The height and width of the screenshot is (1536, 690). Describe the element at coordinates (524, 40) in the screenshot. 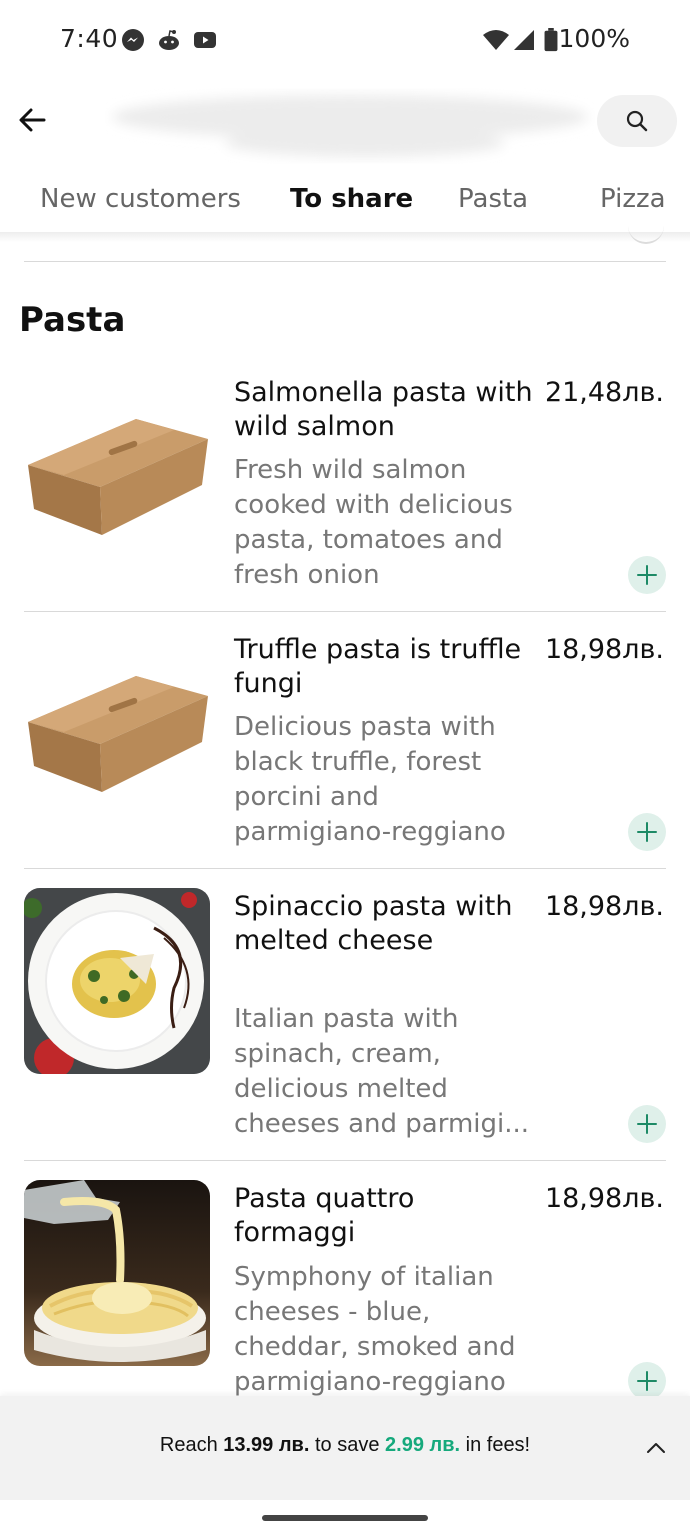

I see `signal-icon` at that location.